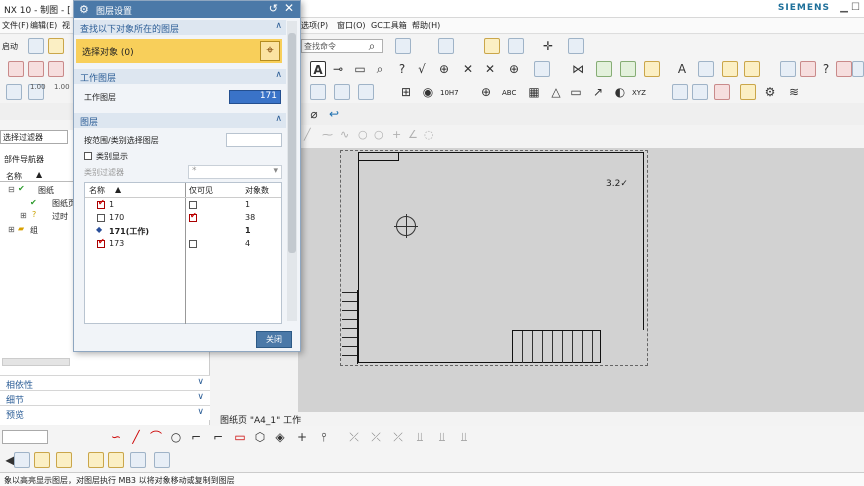 The height and width of the screenshot is (486, 864). What do you see at coordinates (183, 217) in the screenshot?
I see `table-row: 170 38` at bounding box center [183, 217].